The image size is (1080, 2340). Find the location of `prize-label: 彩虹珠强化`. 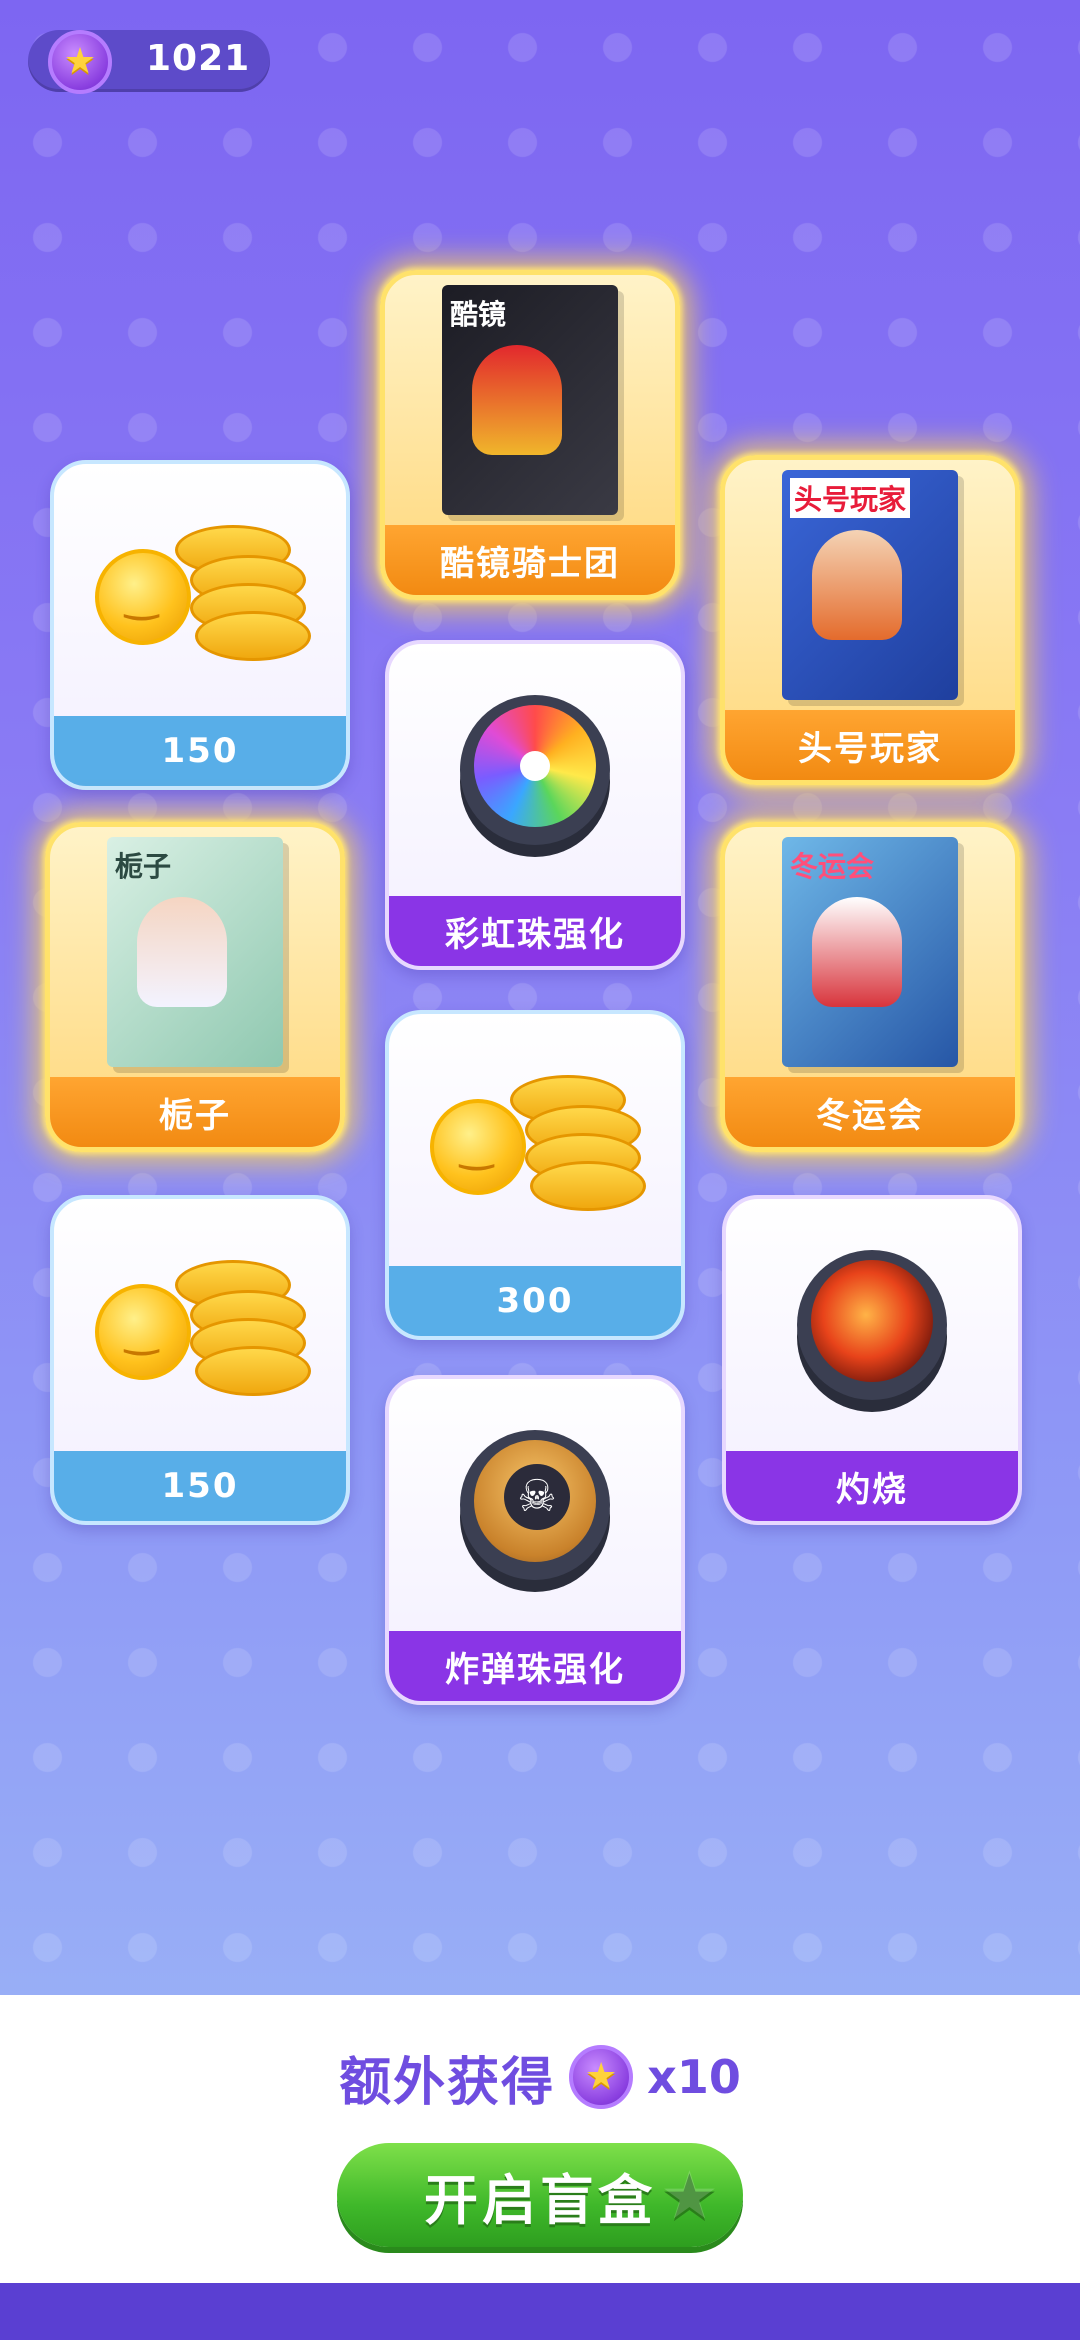

prize-label: 彩虹珠强化 is located at coordinates (535, 931).